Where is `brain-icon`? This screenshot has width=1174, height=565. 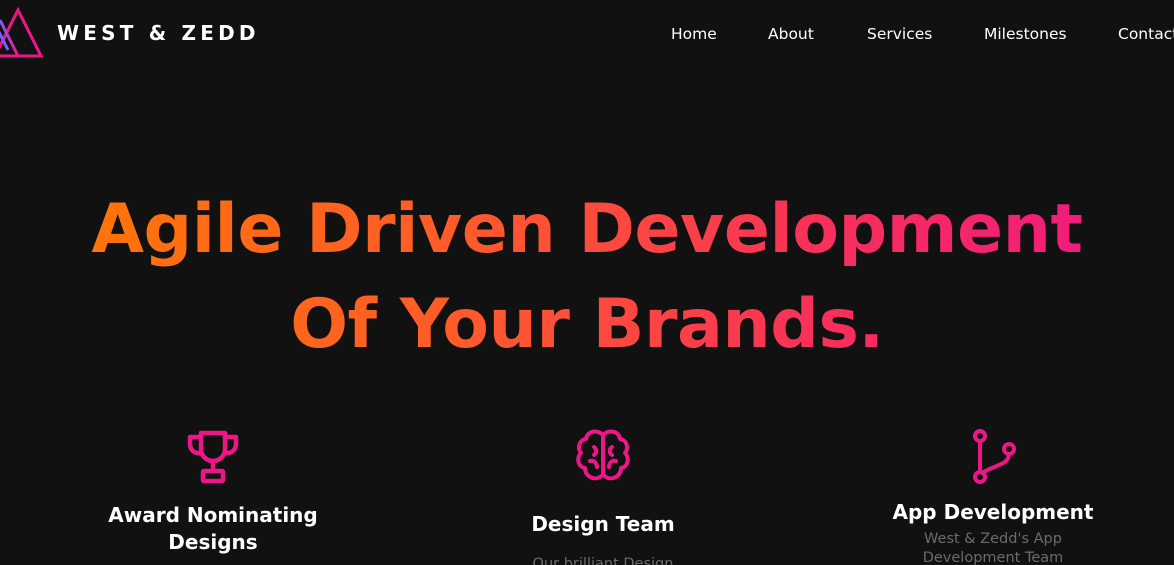 brain-icon is located at coordinates (603, 455).